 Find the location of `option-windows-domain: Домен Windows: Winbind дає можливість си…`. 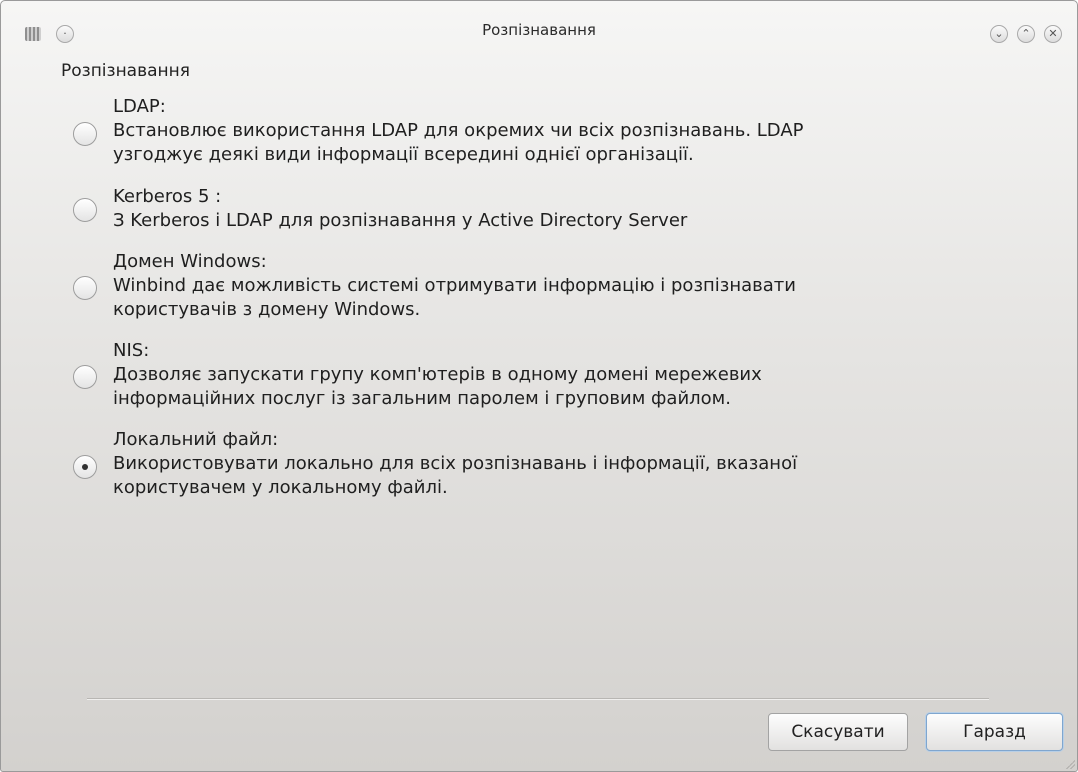

option-windows-domain: Домен Windows: Winbind дає можливість си… is located at coordinates (523, 288).